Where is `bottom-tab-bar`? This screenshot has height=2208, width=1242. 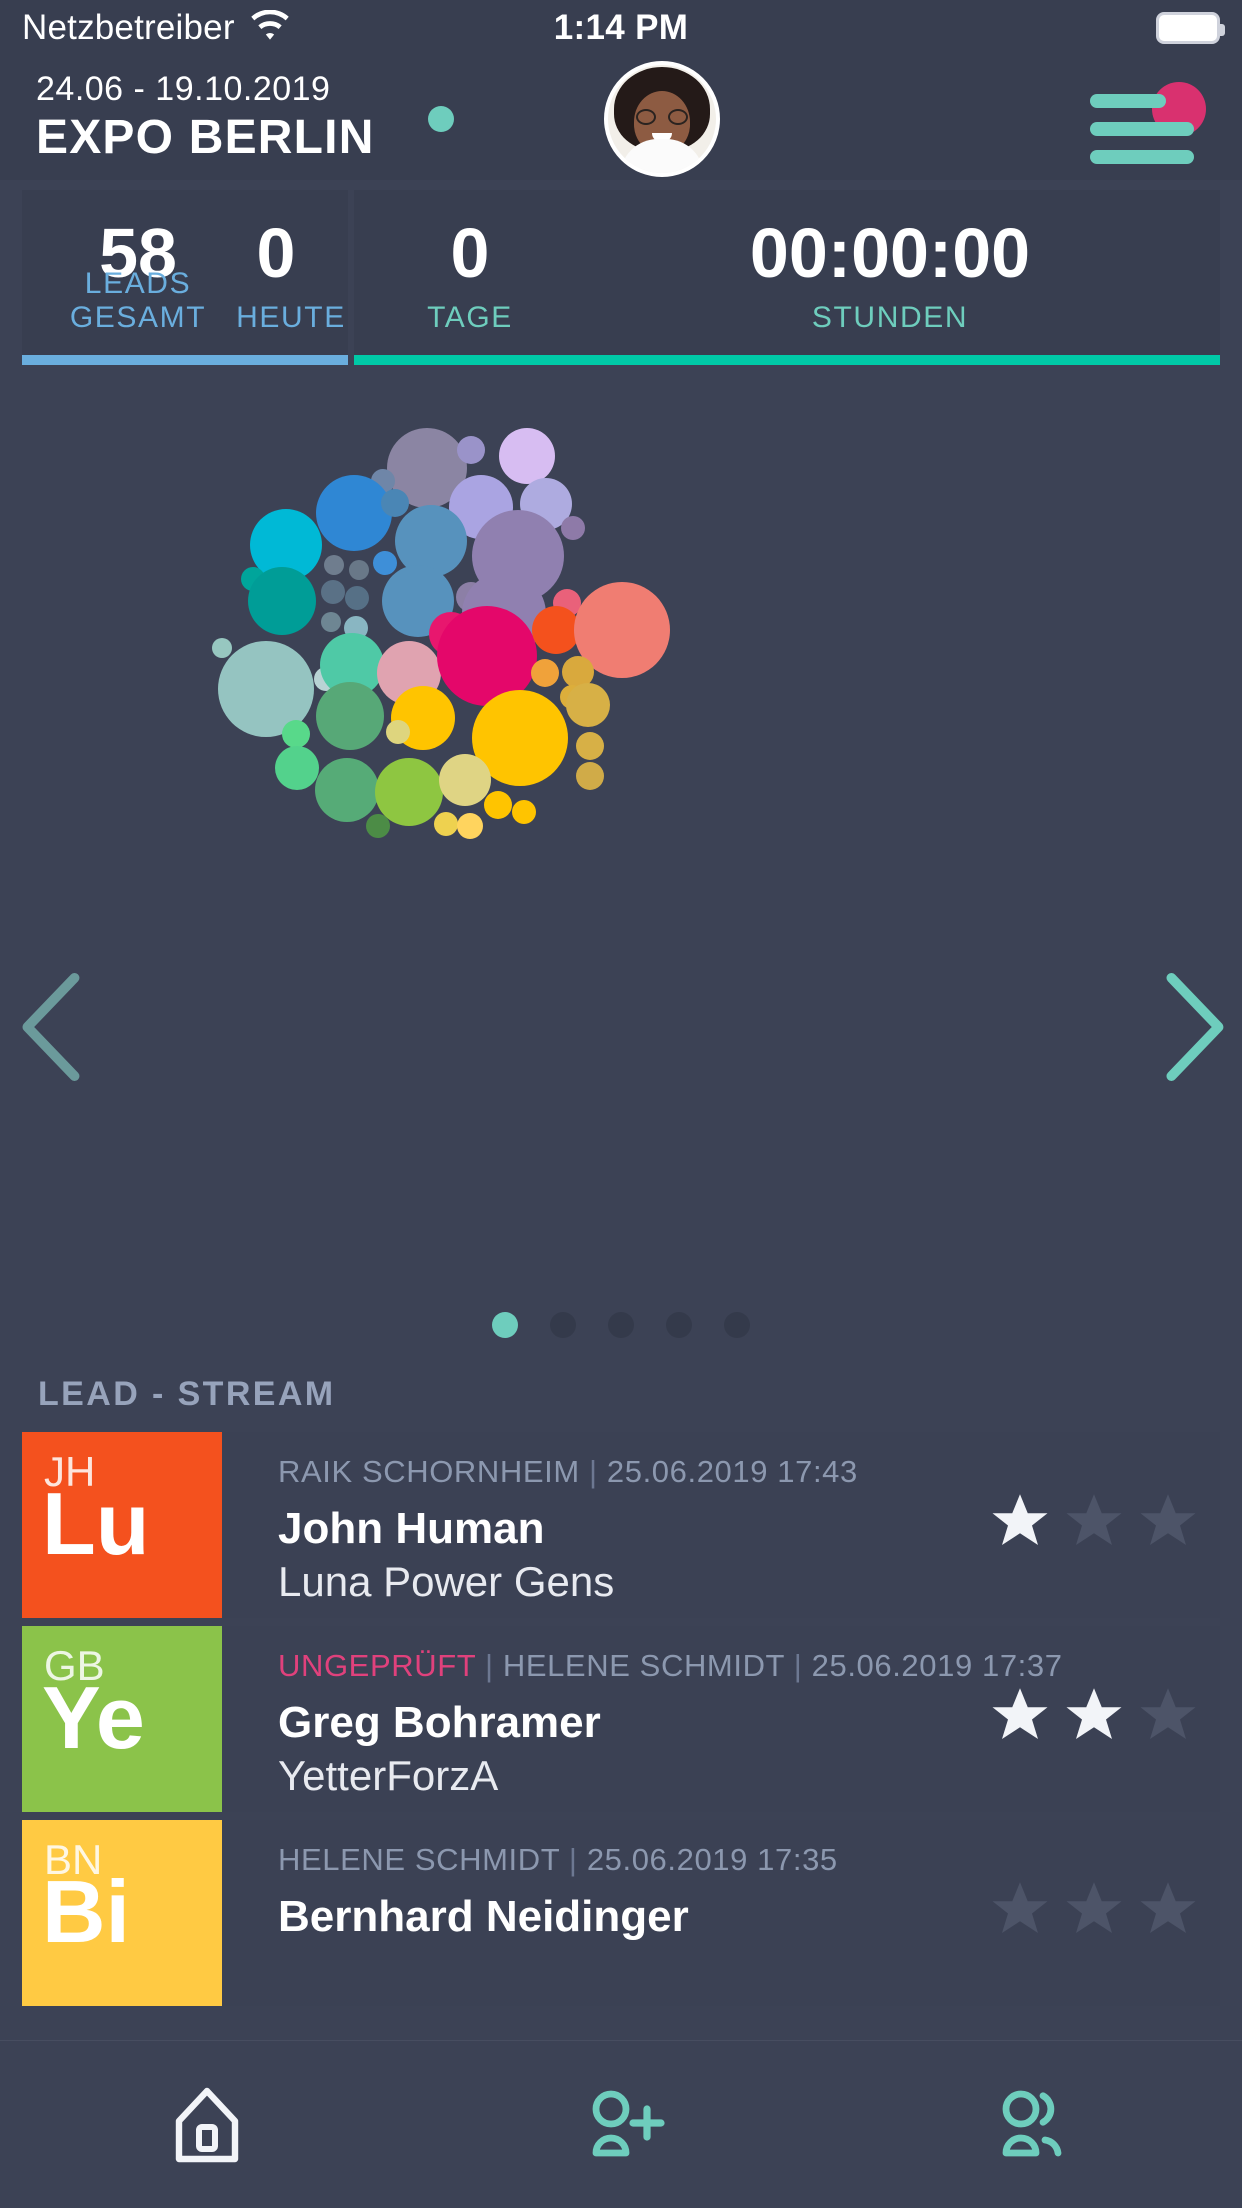 bottom-tab-bar is located at coordinates (621, 2124).